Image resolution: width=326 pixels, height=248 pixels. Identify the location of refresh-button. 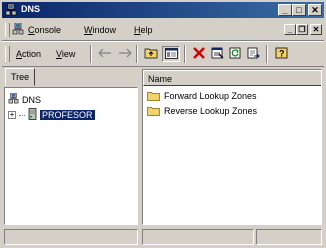
(235, 54).